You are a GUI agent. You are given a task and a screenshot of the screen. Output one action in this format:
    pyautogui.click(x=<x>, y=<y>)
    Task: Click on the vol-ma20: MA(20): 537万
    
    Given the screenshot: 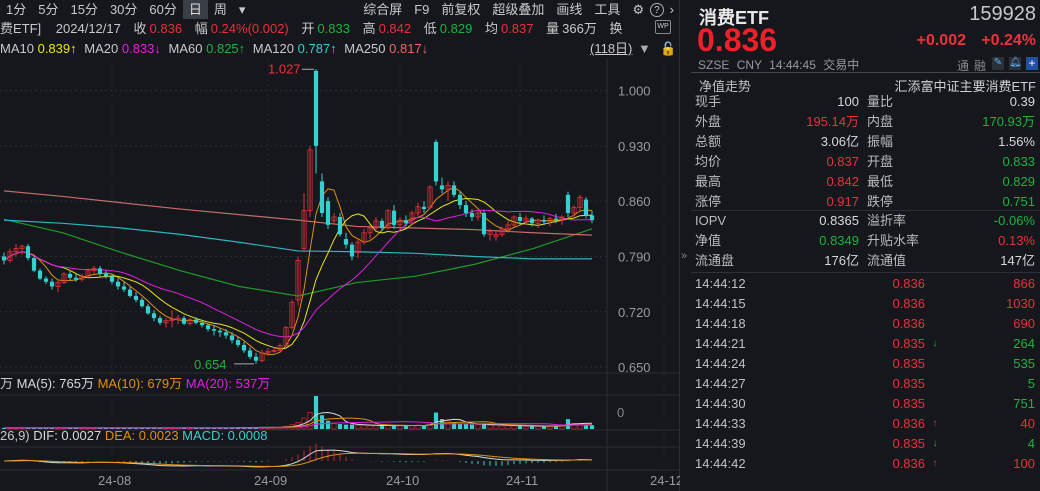 What is the action you would take?
    pyautogui.click(x=228, y=383)
    